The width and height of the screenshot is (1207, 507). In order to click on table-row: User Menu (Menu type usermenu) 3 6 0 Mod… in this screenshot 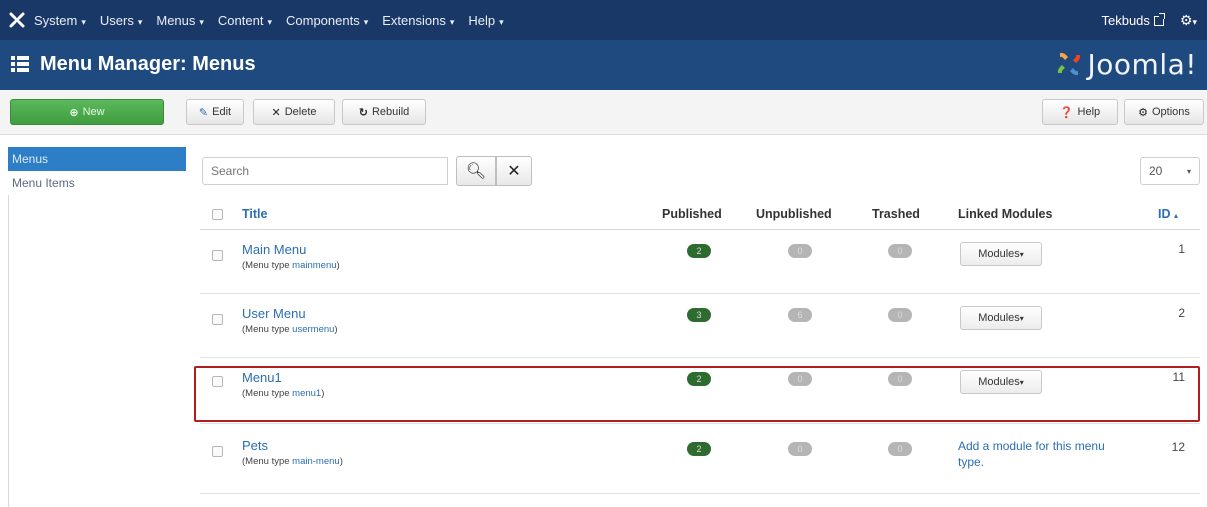, I will do `click(700, 326)`.